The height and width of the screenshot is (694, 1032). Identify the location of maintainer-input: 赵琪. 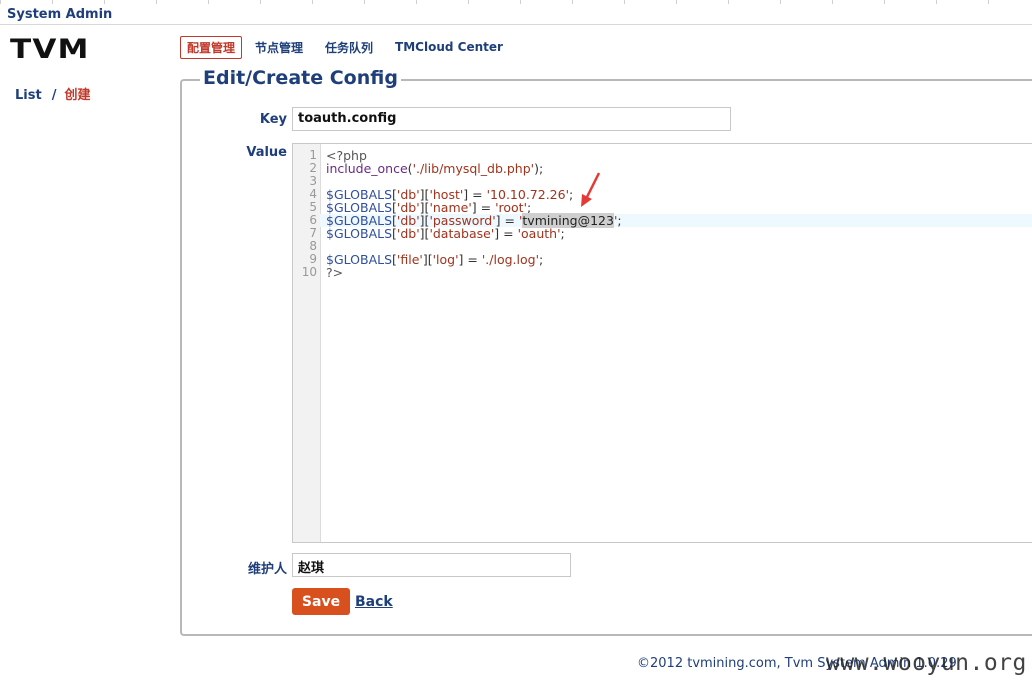
(431, 565).